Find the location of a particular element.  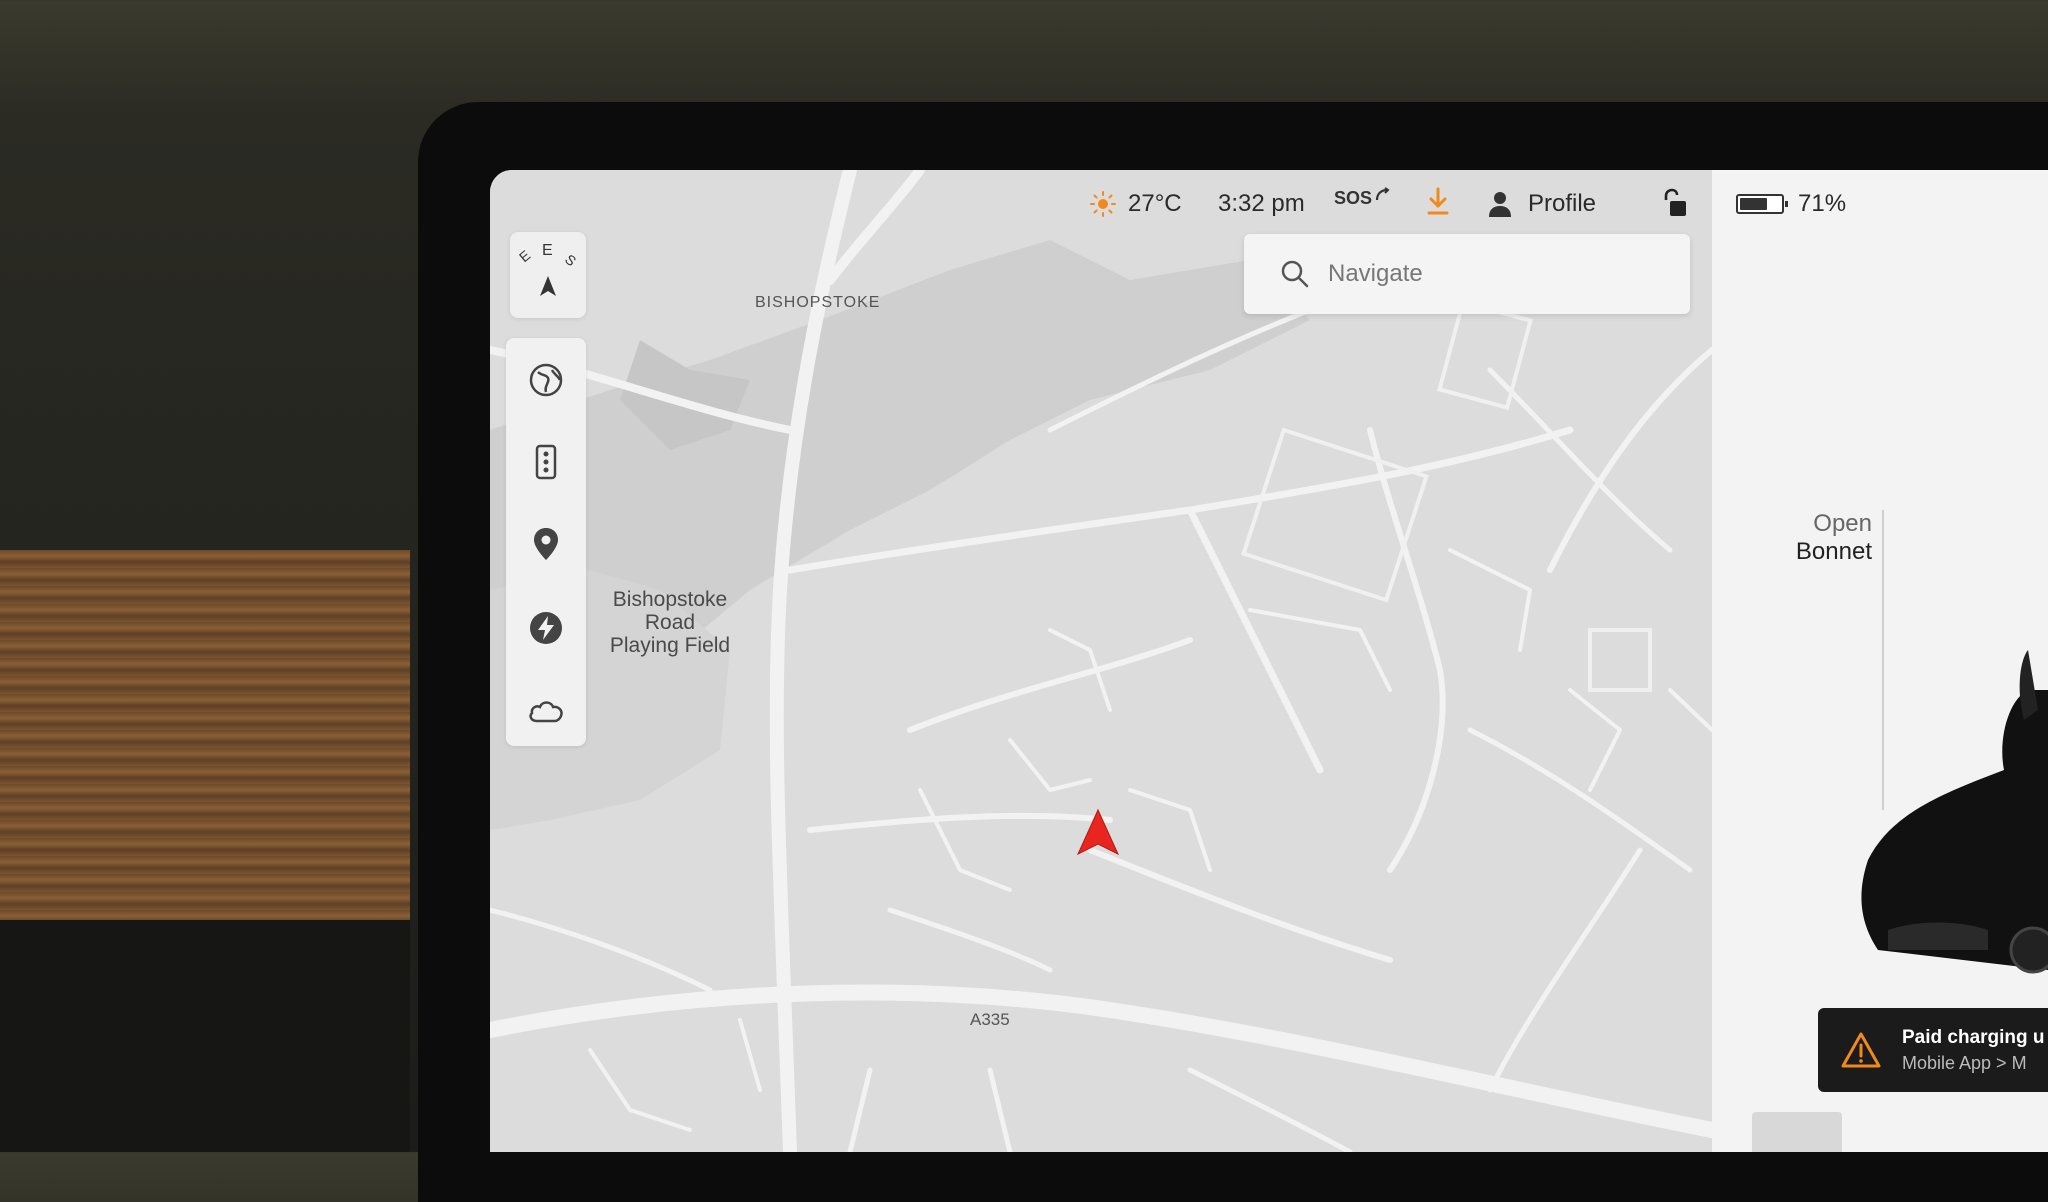

compass-widget: E E S is located at coordinates (548, 275).